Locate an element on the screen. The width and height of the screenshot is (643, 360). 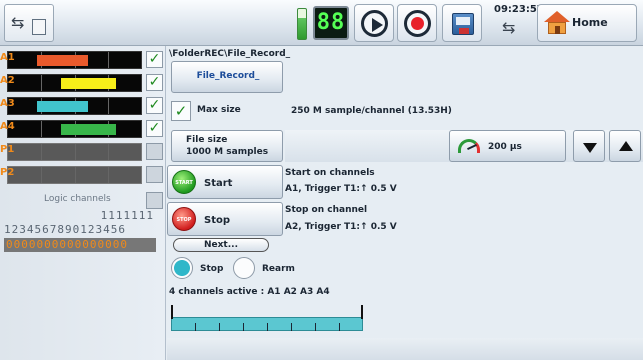
channel-label: A3 is located at coordinates (7, 103).